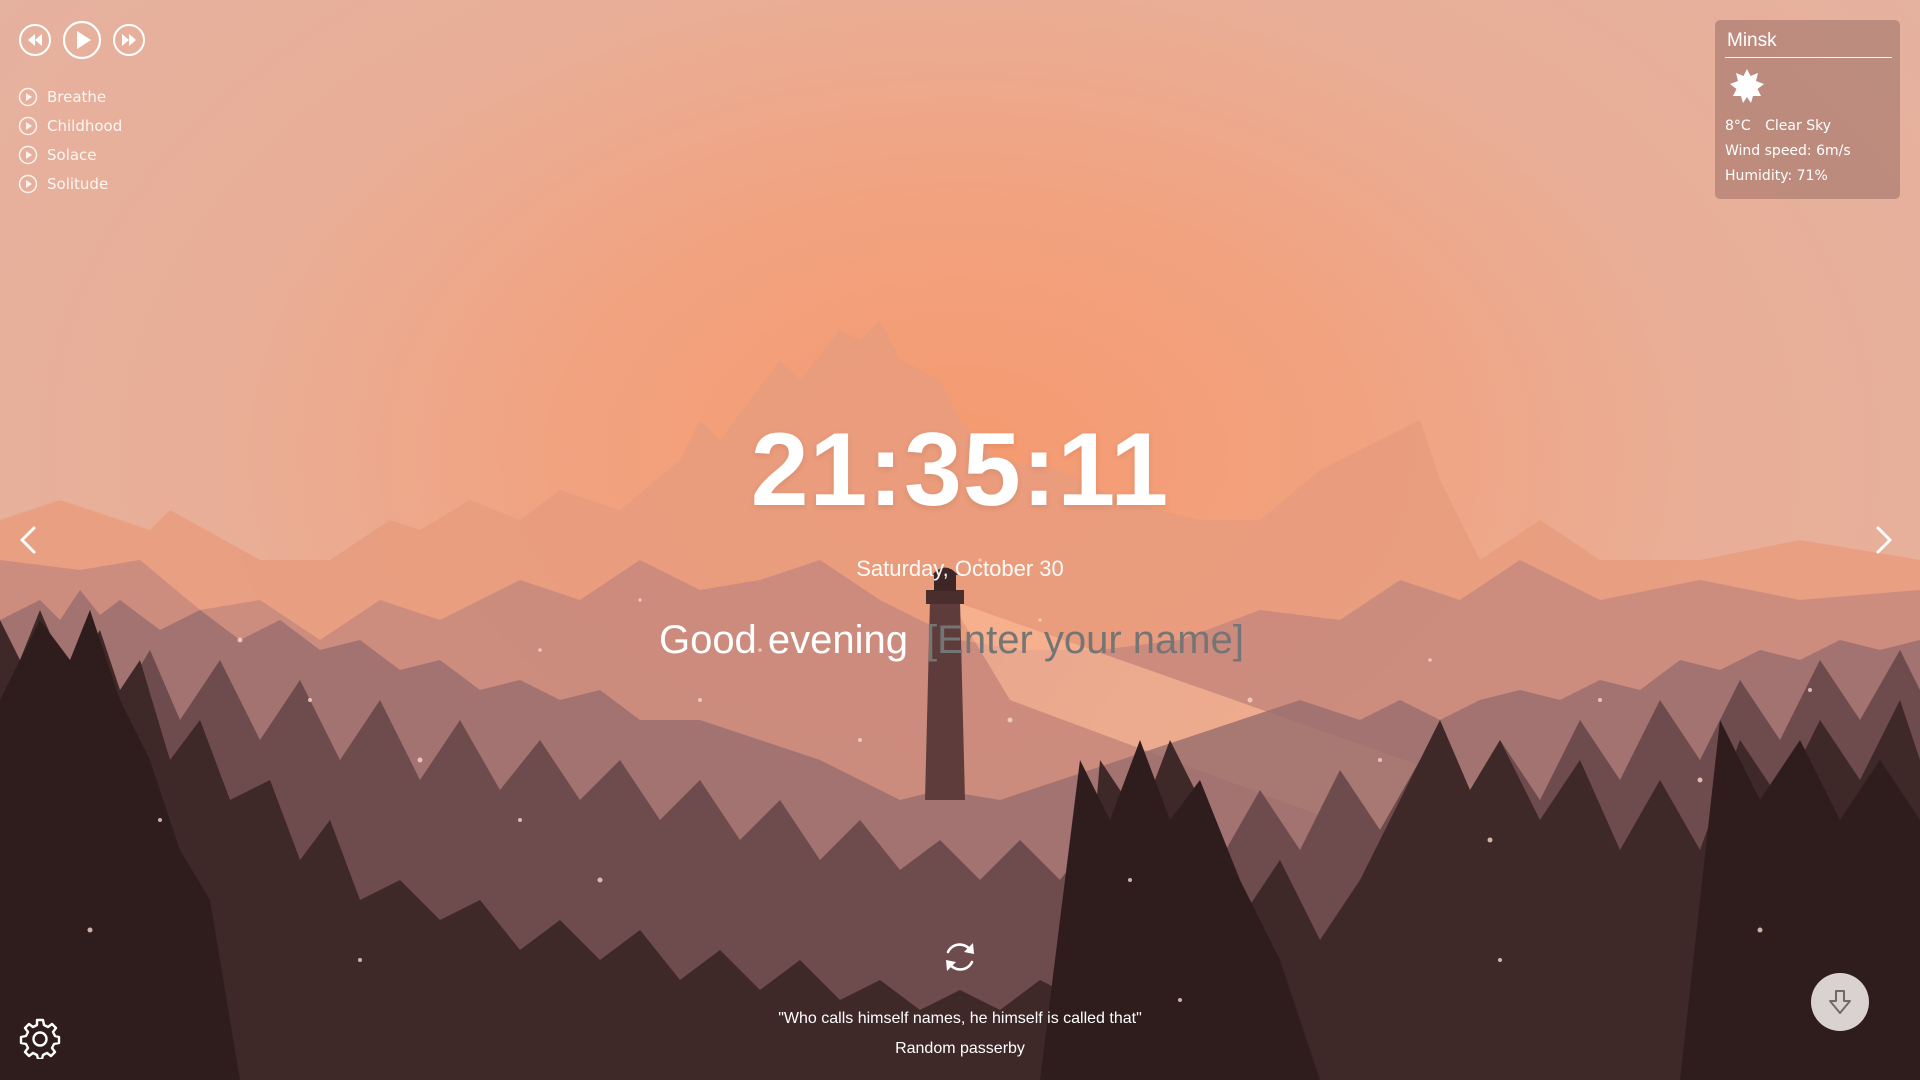 The image size is (1920, 1080). What do you see at coordinates (1776, 176) in the screenshot?
I see `humidity: Humidity: 71%` at bounding box center [1776, 176].